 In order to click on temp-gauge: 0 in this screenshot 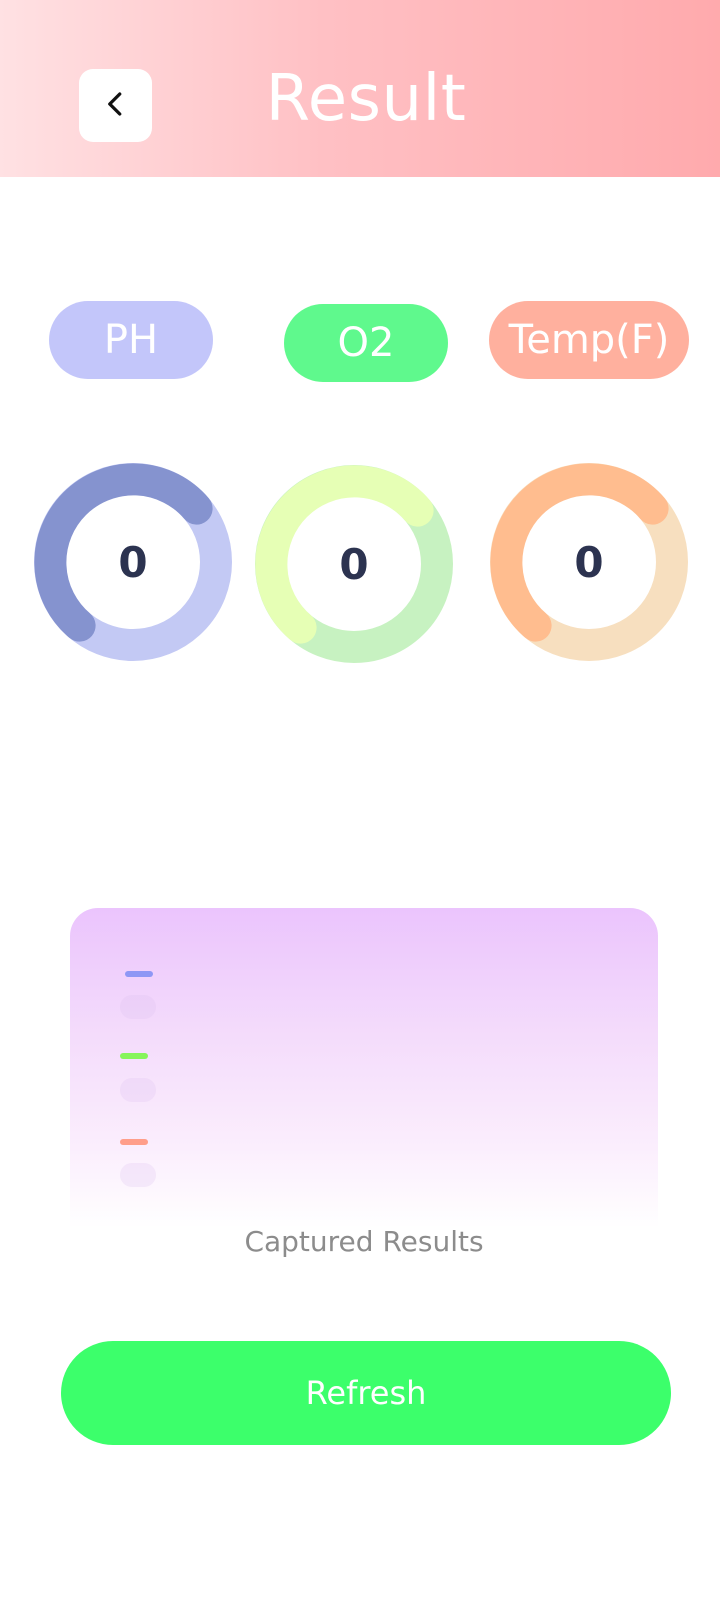, I will do `click(589, 562)`.